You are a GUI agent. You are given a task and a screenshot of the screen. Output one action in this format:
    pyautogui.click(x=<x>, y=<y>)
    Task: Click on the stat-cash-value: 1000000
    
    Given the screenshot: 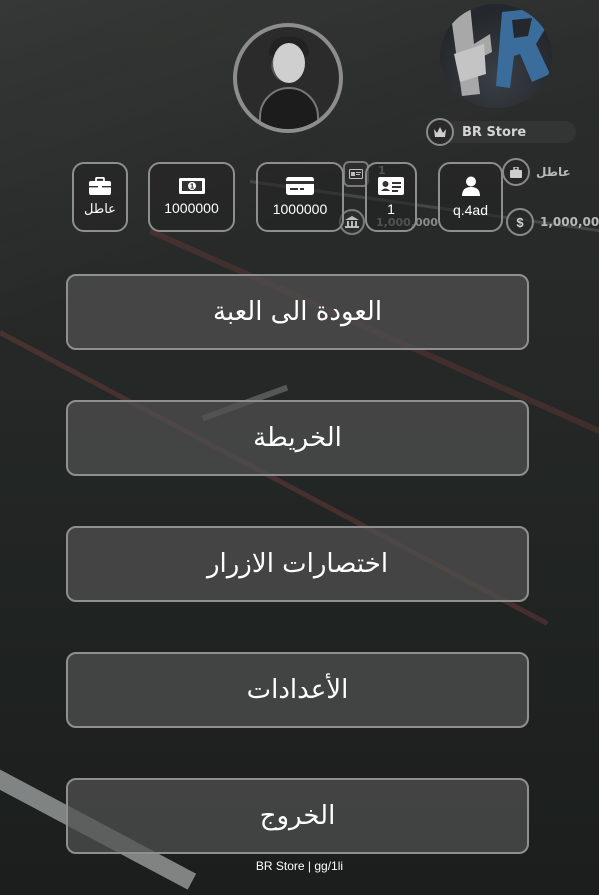 What is the action you would take?
    pyautogui.click(x=191, y=208)
    